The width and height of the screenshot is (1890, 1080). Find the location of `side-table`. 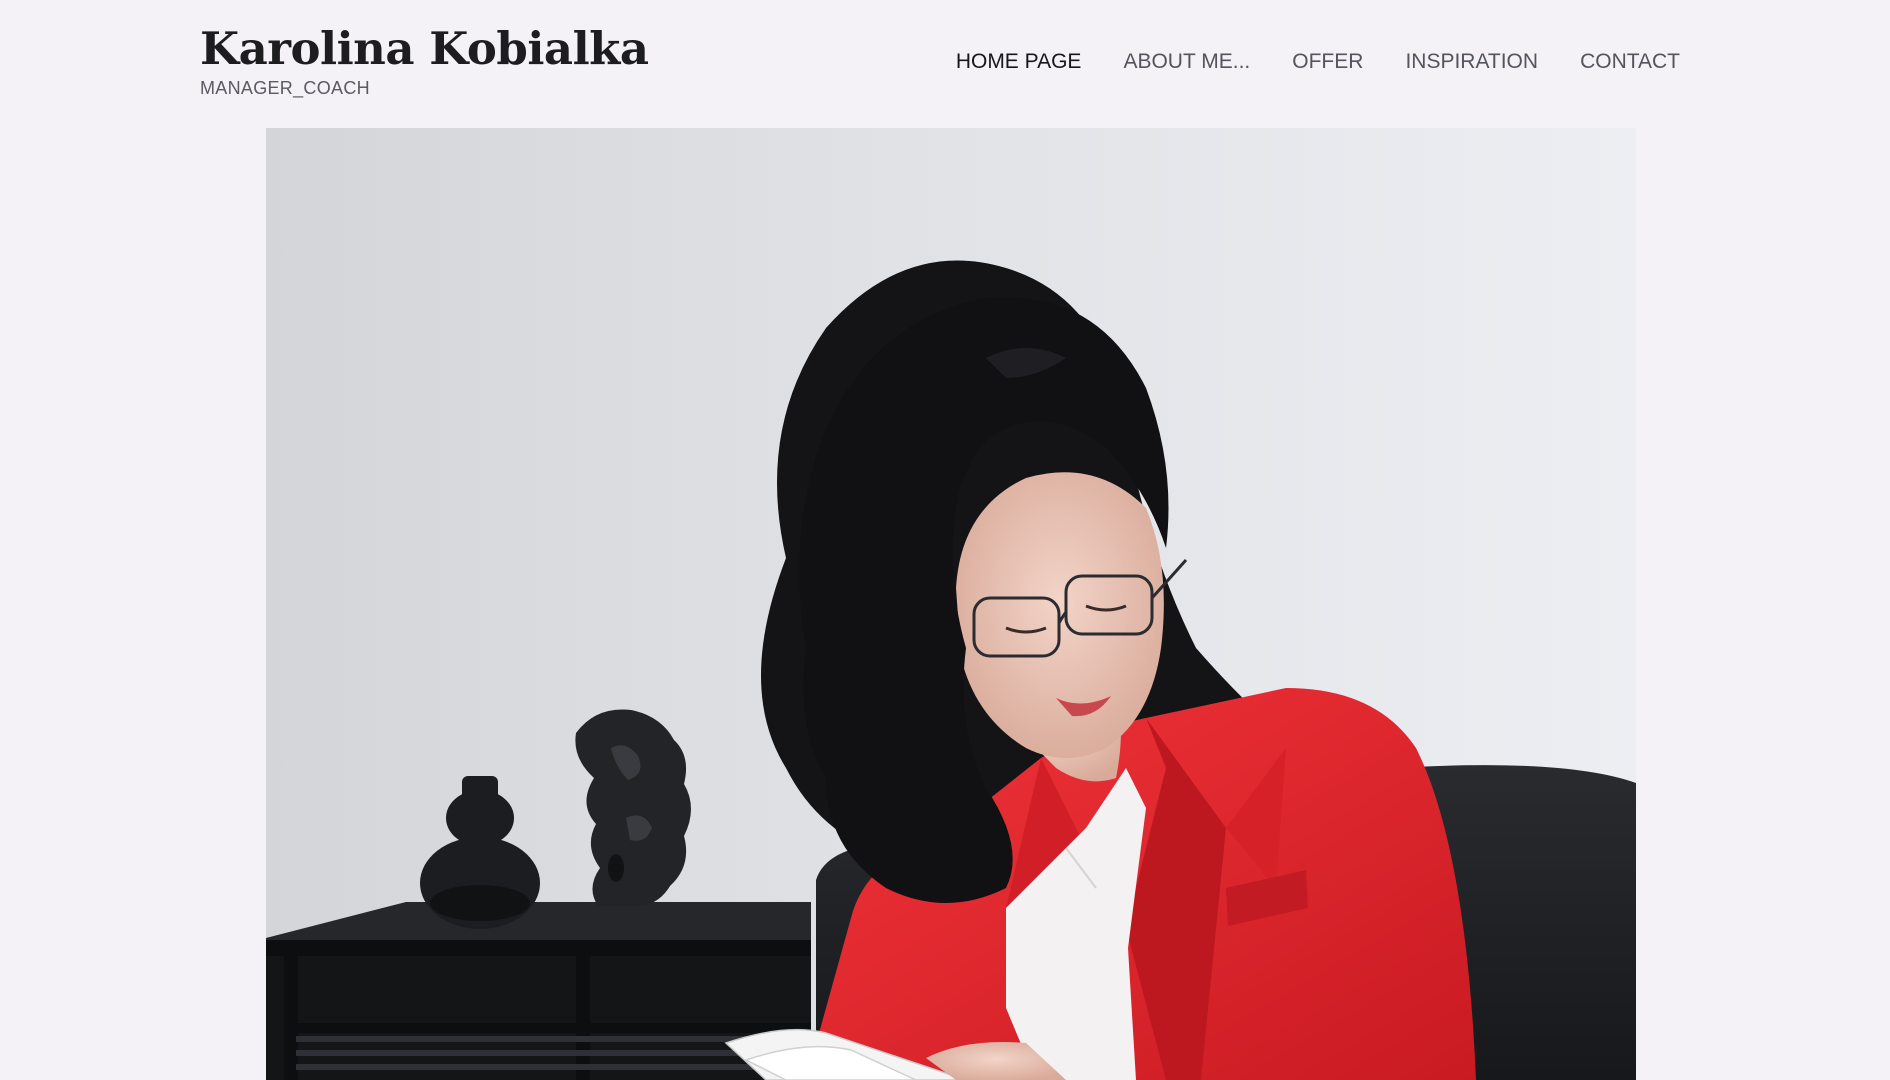

side-table is located at coordinates (538, 991).